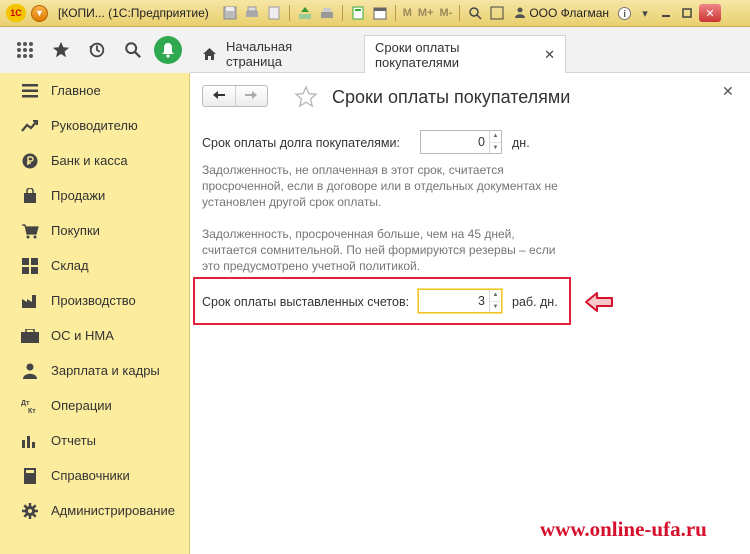 Image resolution: width=750 pixels, height=554 pixels. Describe the element at coordinates (446, 13) in the screenshot. I see `memory-minus-button: M-` at that location.